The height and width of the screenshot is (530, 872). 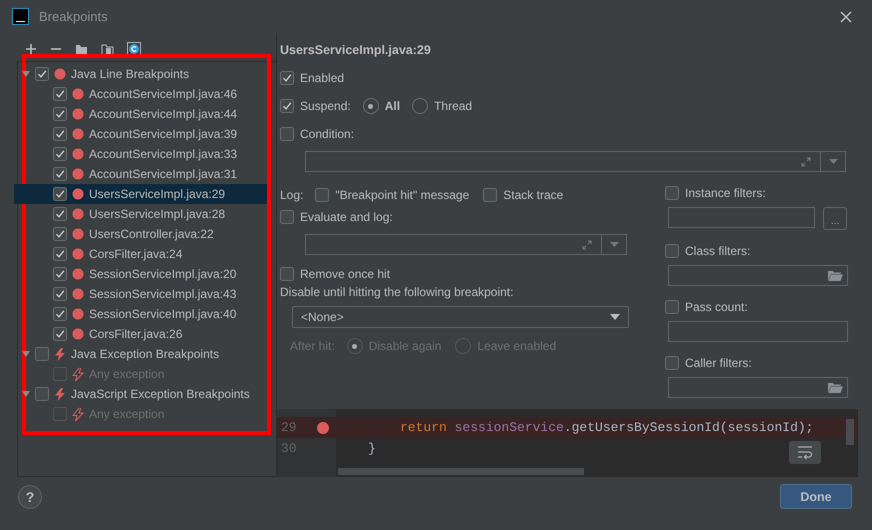 What do you see at coordinates (140, 294) in the screenshot?
I see `tree-row: SessionServiceImpl.java:43` at bounding box center [140, 294].